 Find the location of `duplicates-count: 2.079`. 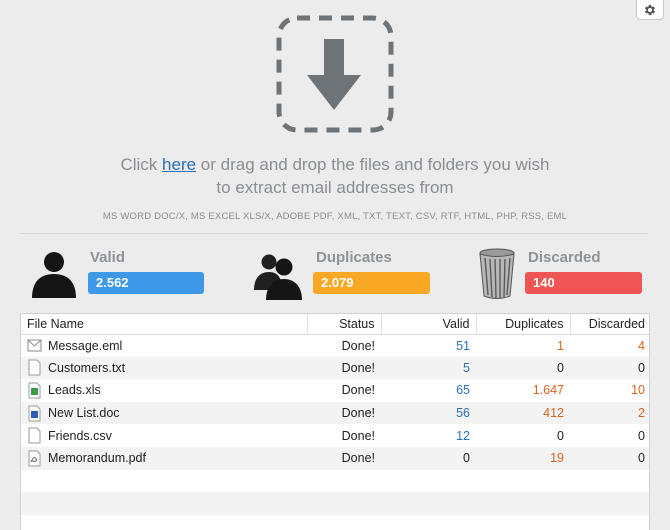

duplicates-count: 2.079 is located at coordinates (371, 283).